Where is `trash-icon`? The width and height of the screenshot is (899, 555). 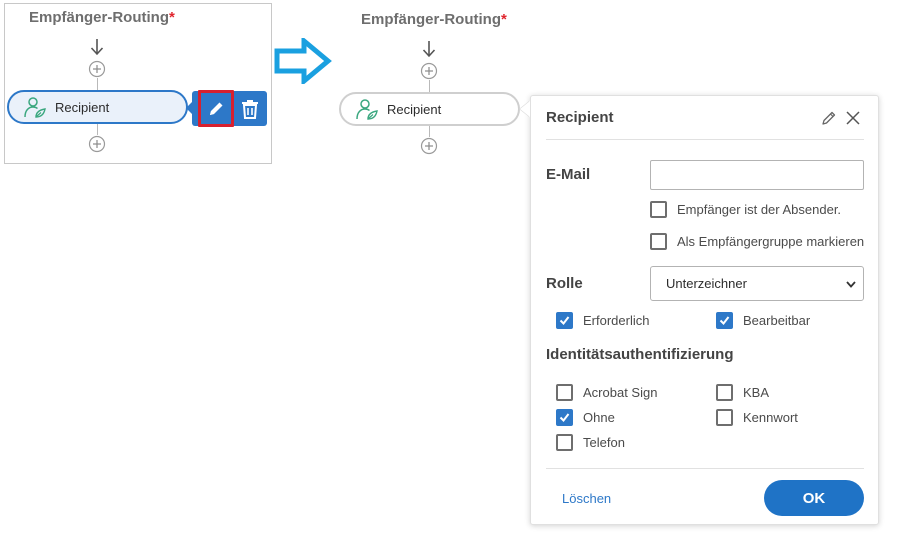 trash-icon is located at coordinates (250, 109).